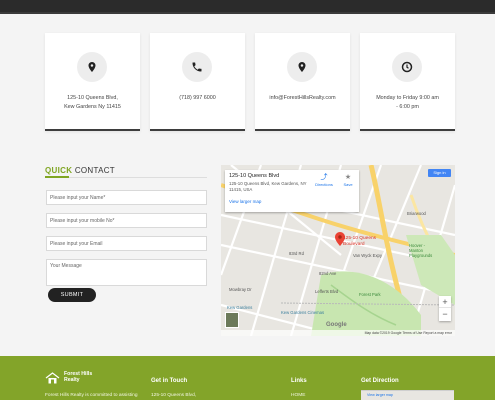 The height and width of the screenshot is (400, 495). What do you see at coordinates (126, 272) in the screenshot?
I see `message-textarea` at bounding box center [126, 272].